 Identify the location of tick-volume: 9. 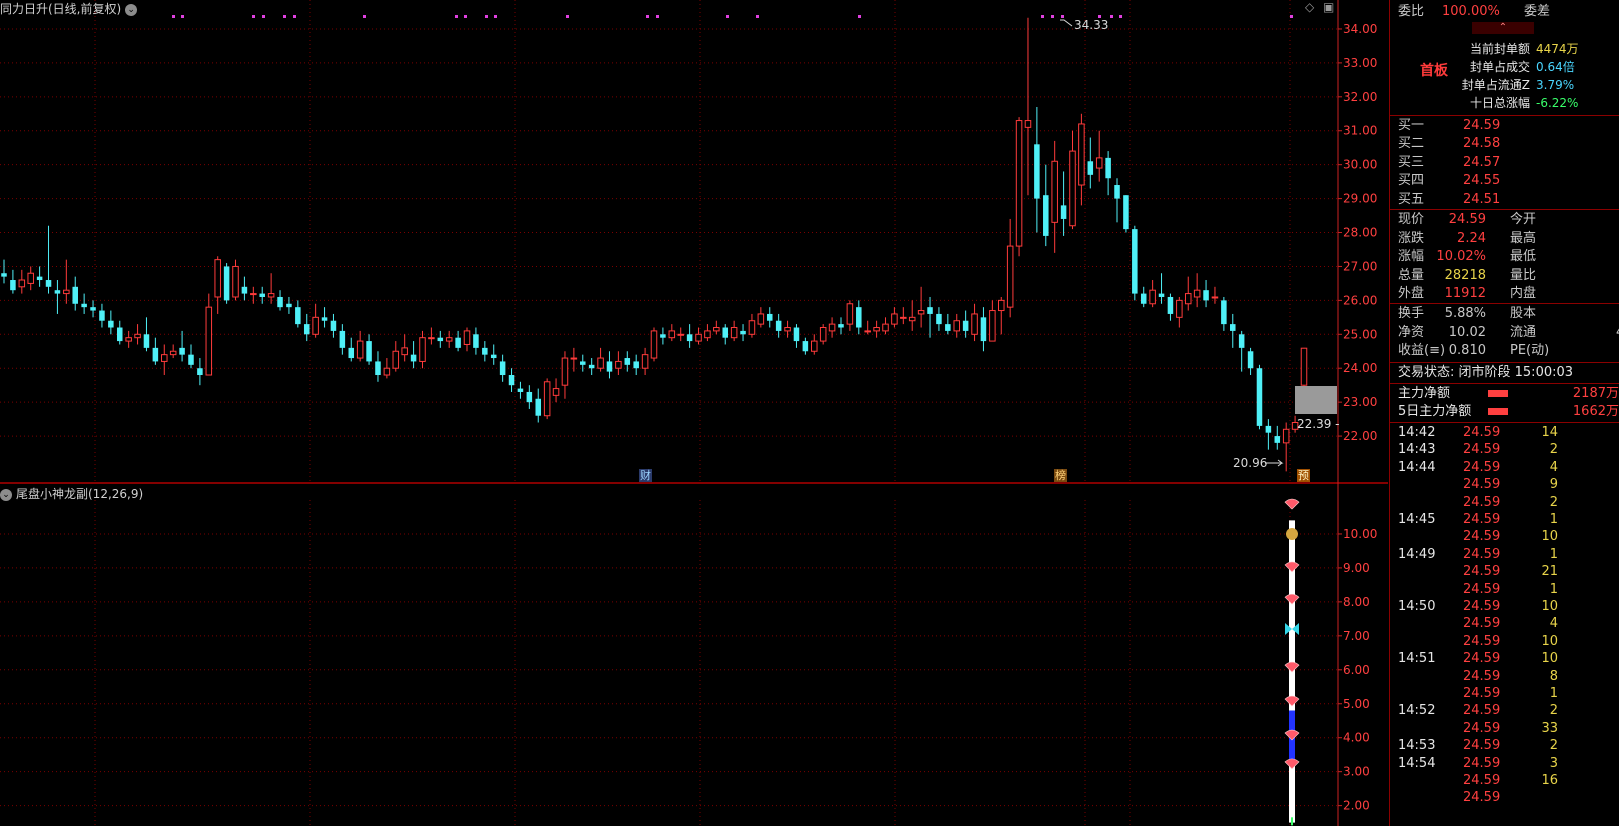
(1553, 485).